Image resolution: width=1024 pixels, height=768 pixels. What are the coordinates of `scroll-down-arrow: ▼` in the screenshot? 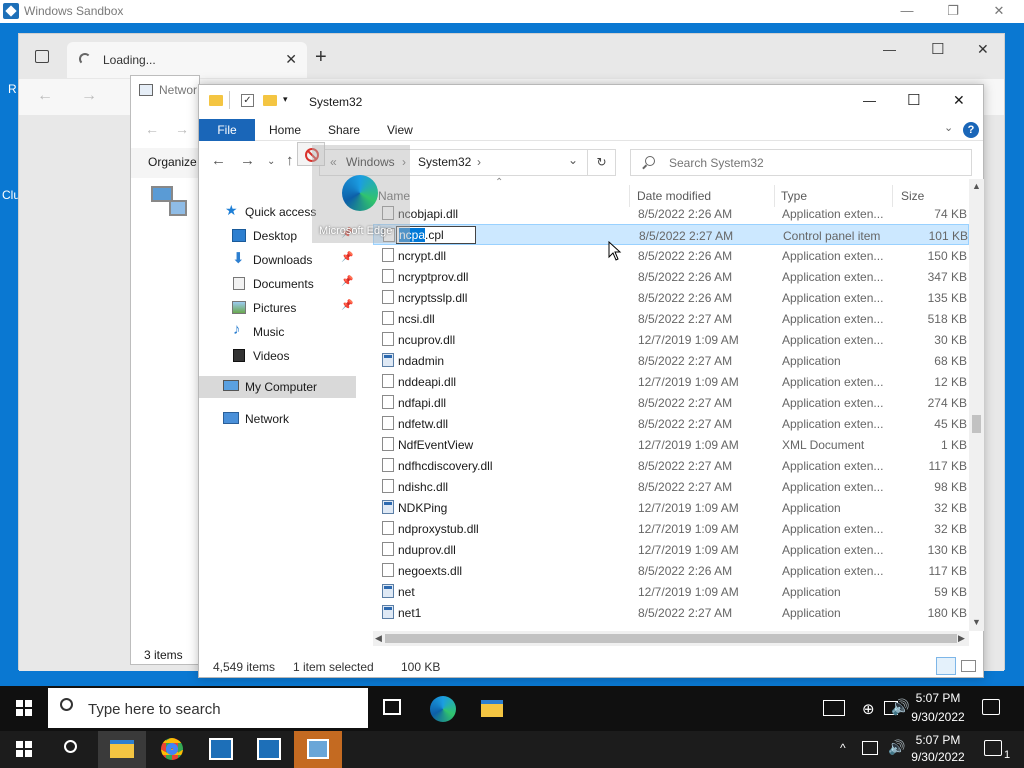 It's located at (976, 622).